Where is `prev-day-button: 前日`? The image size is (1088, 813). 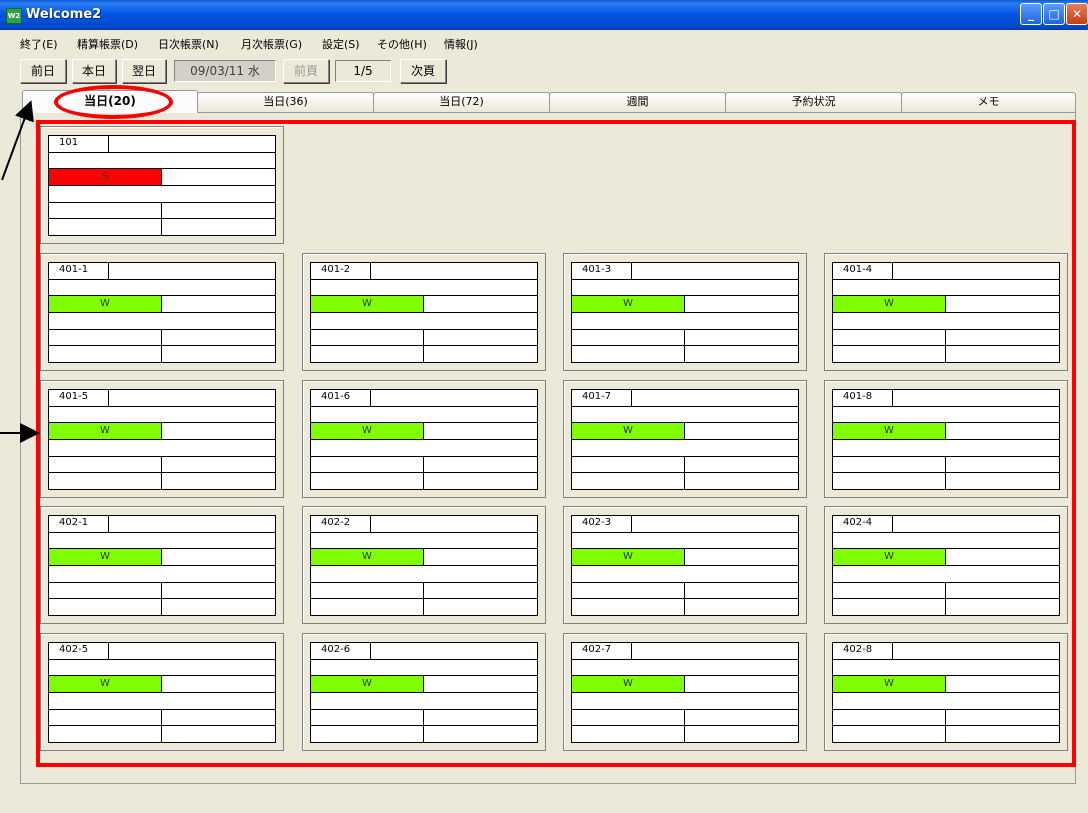 prev-day-button: 前日 is located at coordinates (43, 71).